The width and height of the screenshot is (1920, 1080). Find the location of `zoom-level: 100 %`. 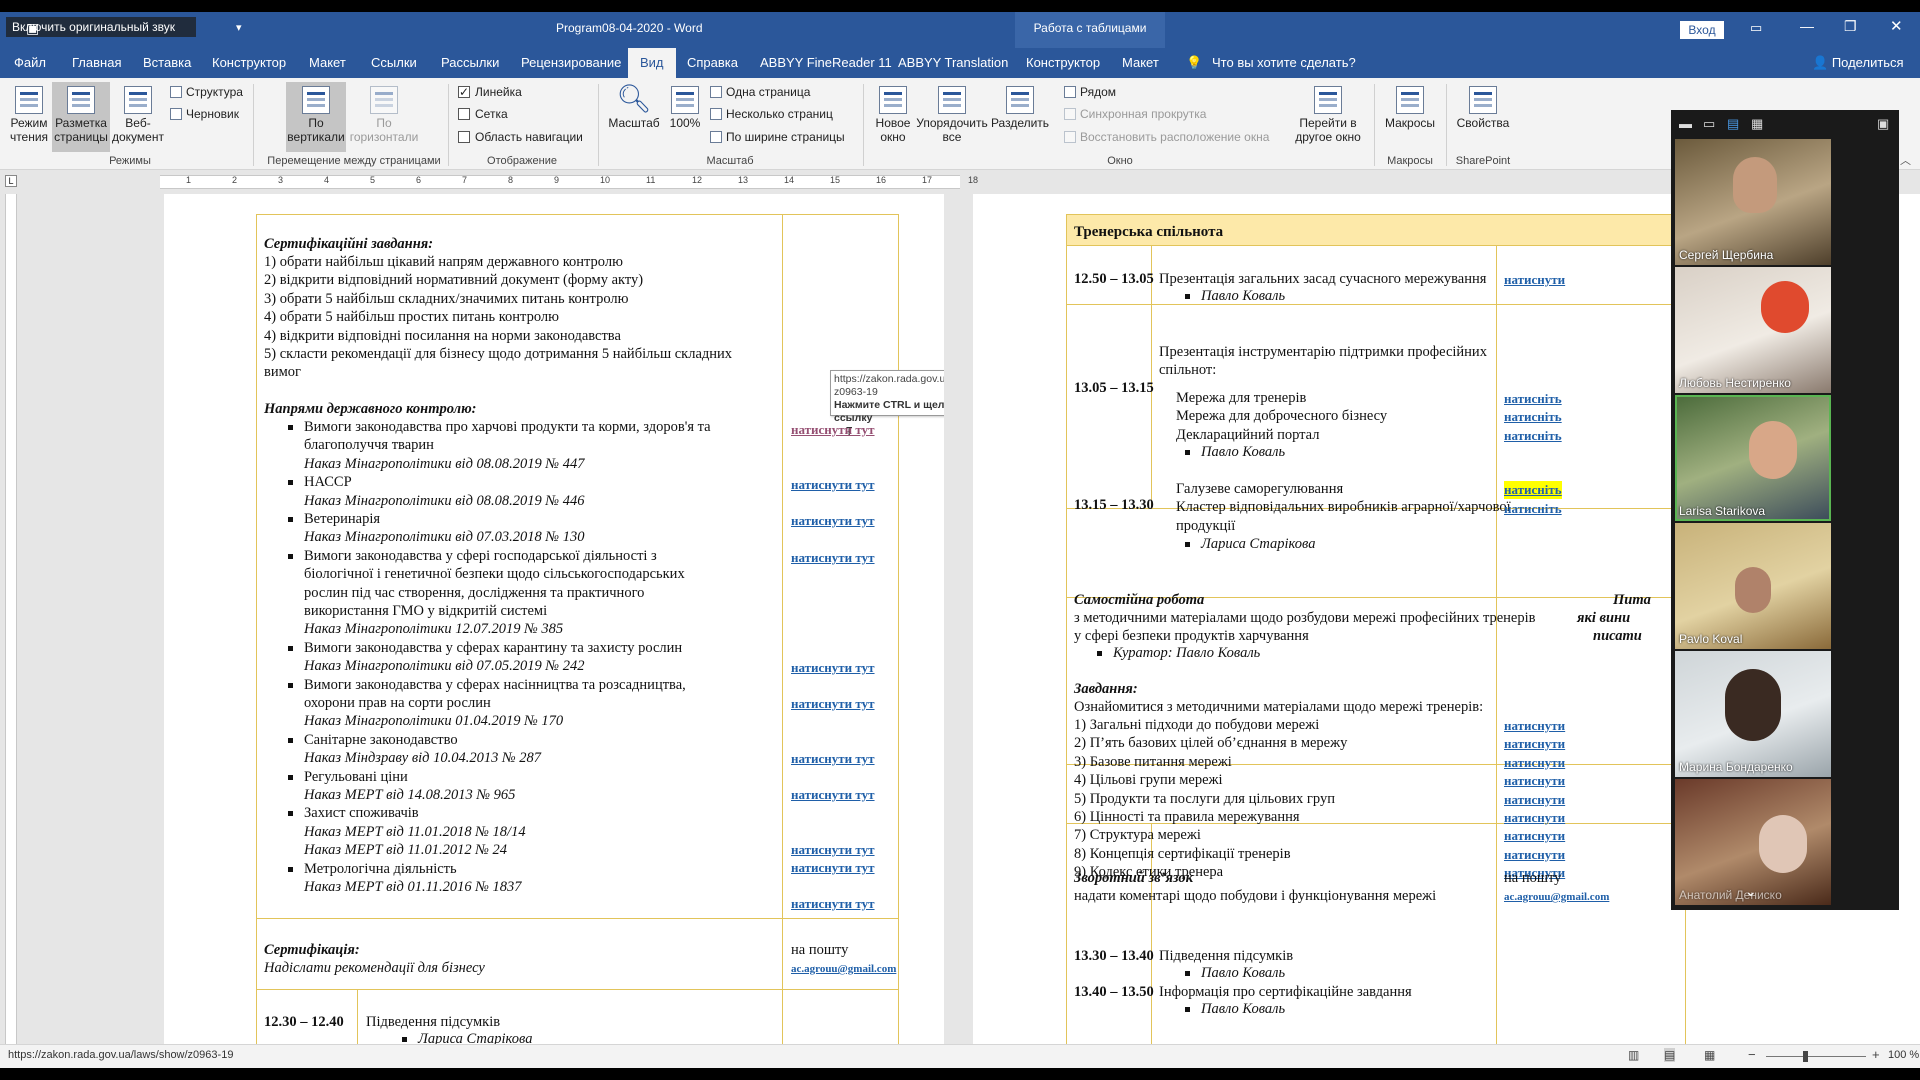

zoom-level: 100 % is located at coordinates (1903, 1055).